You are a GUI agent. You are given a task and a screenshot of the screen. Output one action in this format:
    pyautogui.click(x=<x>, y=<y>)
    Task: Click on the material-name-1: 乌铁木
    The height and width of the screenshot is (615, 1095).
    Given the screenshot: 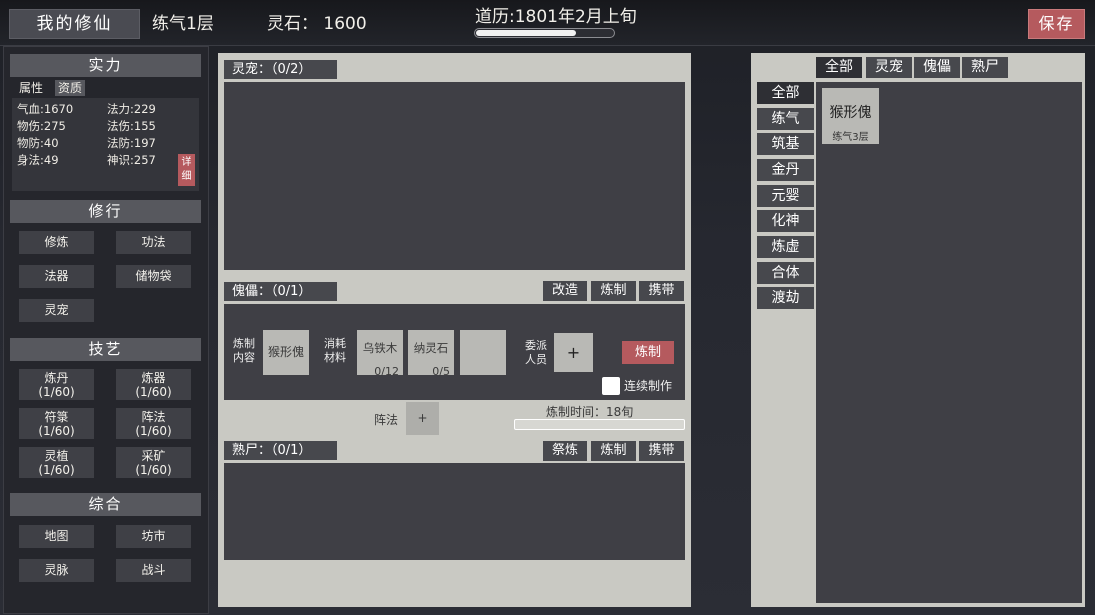 What is the action you would take?
    pyautogui.click(x=380, y=348)
    